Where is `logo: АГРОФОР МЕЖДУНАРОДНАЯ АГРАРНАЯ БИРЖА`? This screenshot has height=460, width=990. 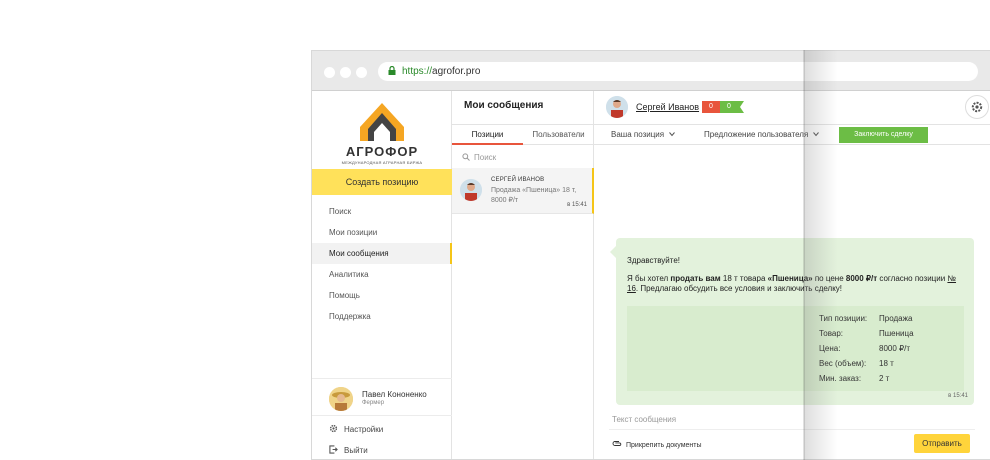
logo: АГРОФОР МЕЖДУНАРОДНАЯ АГРАРНАЯ БИРЖА is located at coordinates (382, 134).